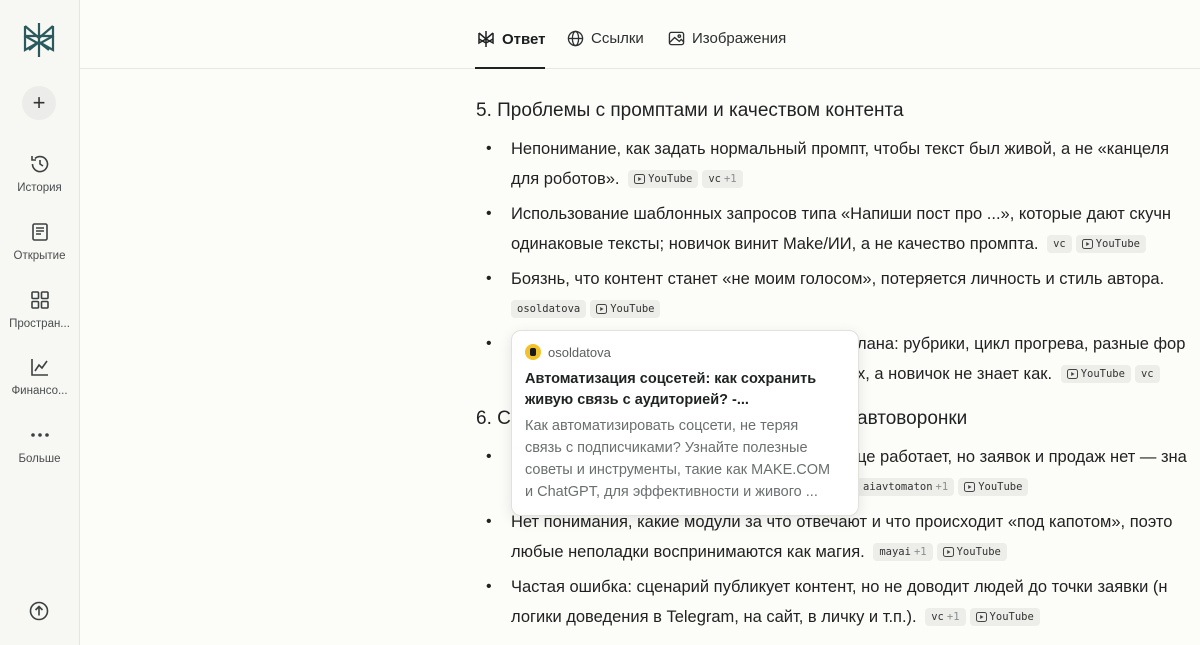  I want to click on history-icon, so click(39, 164).